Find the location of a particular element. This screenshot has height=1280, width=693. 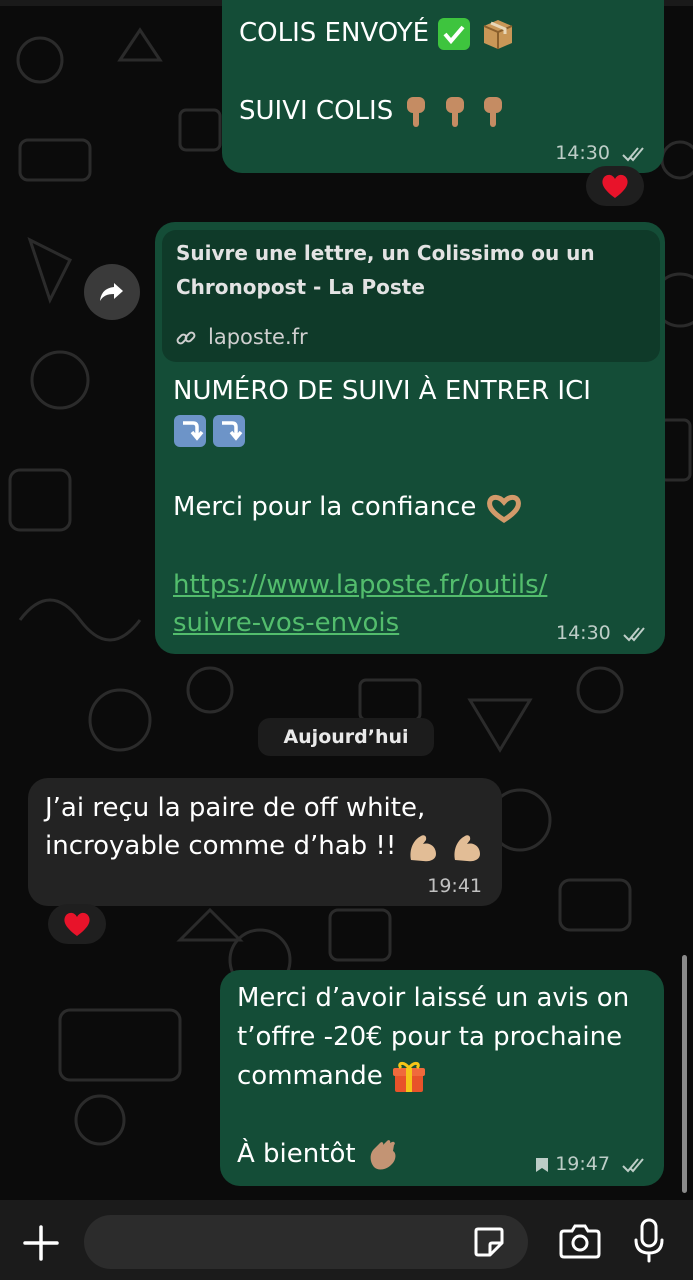

preview-title: Suivre une lettre, un Colissimo ou un is located at coordinates (385, 253).